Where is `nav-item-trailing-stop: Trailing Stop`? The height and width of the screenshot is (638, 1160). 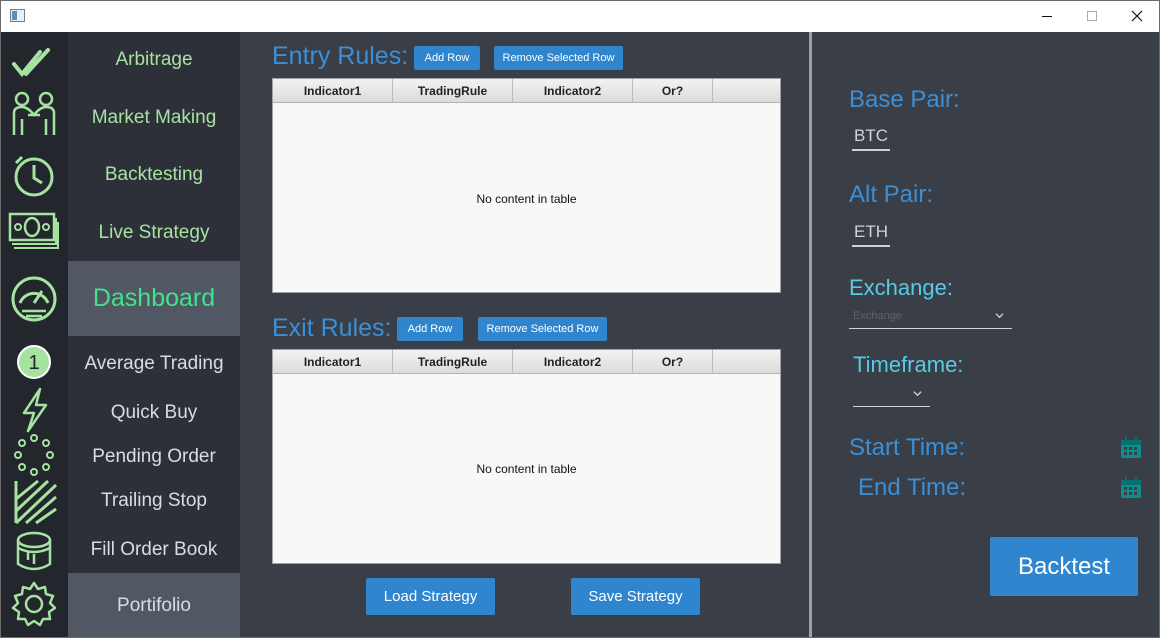 nav-item-trailing-stop: Trailing Stop is located at coordinates (154, 501).